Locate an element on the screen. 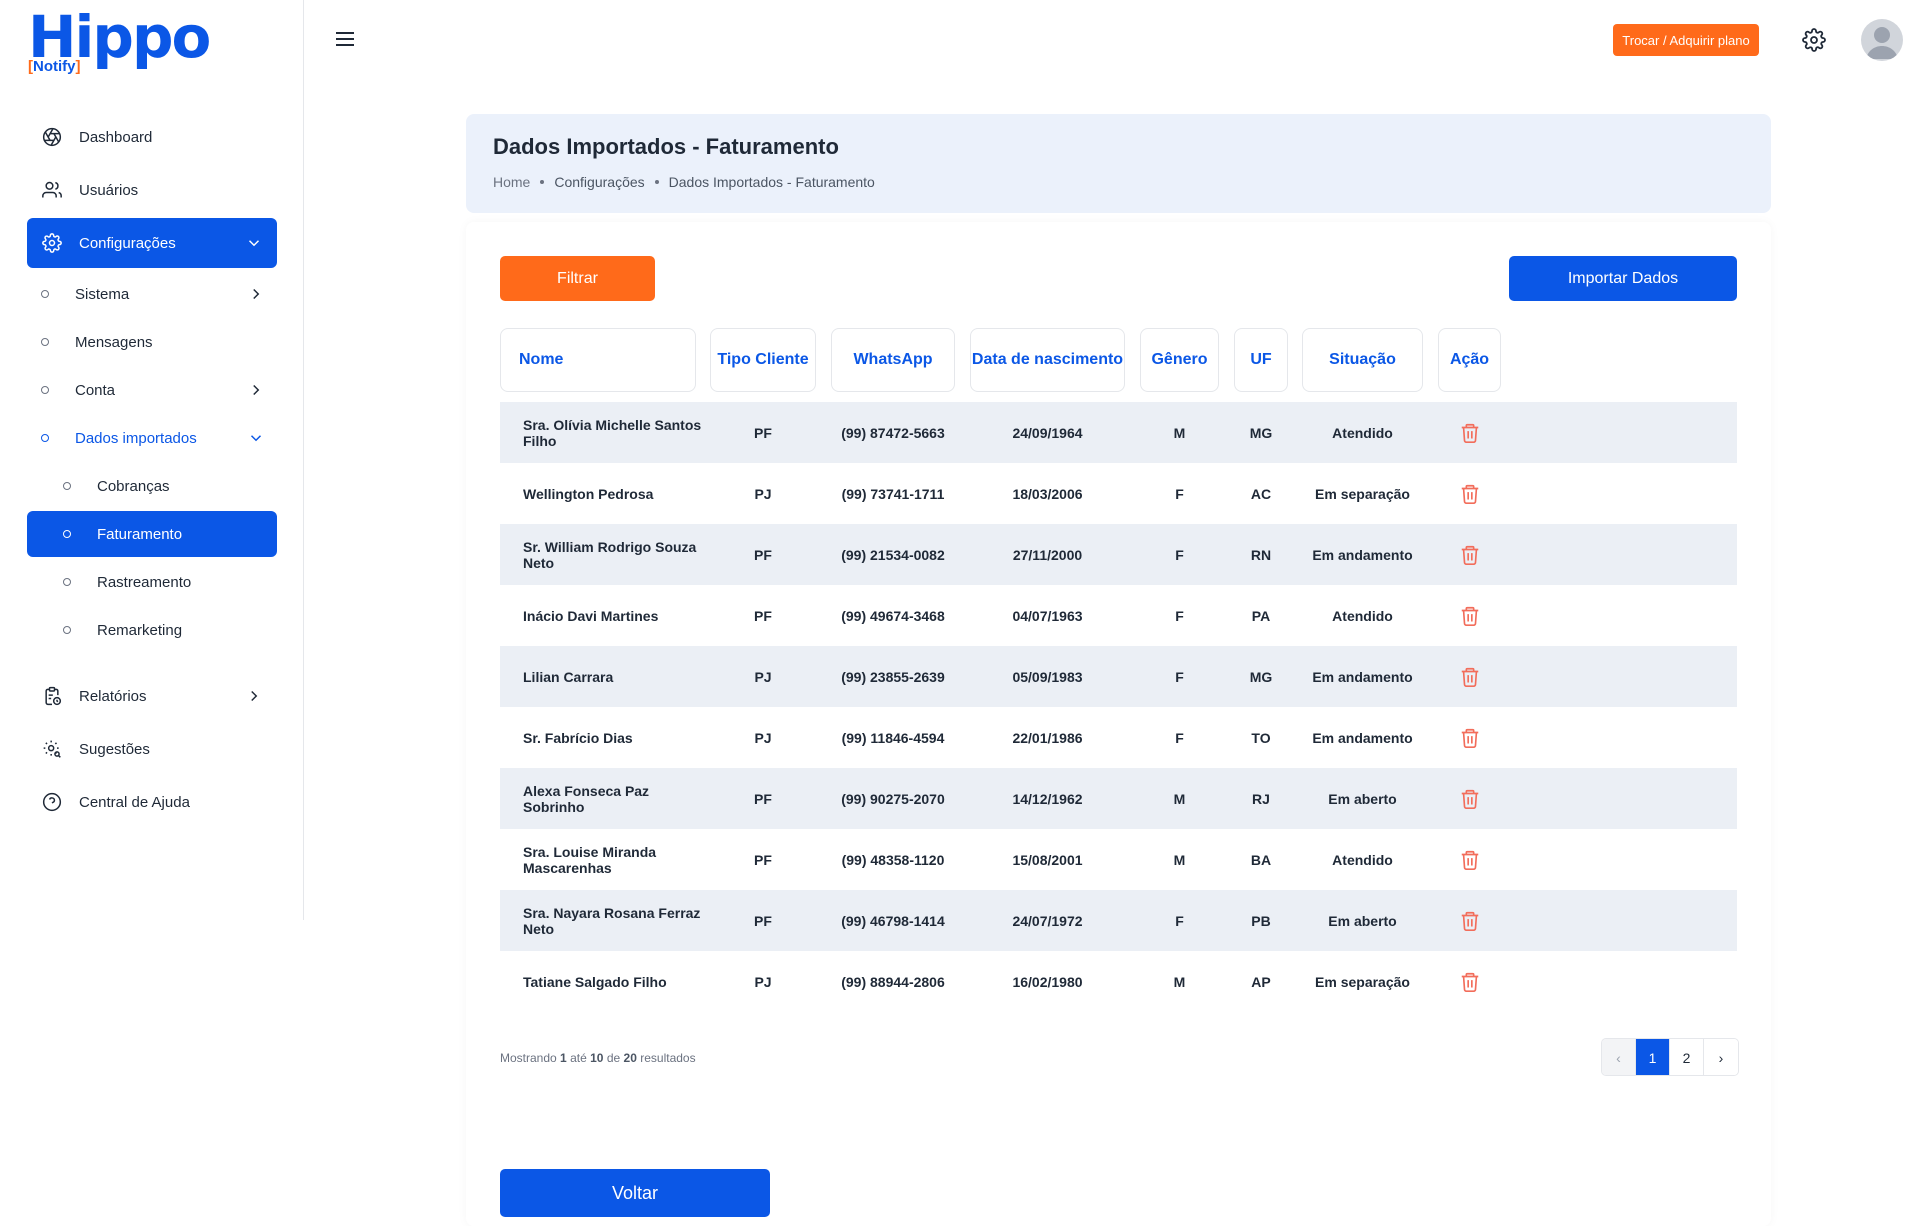  filter-button: Filtrar is located at coordinates (577, 278).